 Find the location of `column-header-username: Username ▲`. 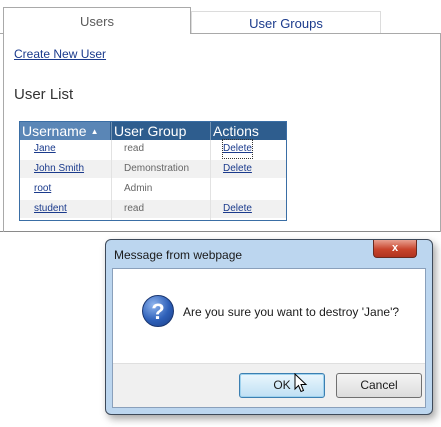

column-header-username: Username ▲ is located at coordinates (65, 131).